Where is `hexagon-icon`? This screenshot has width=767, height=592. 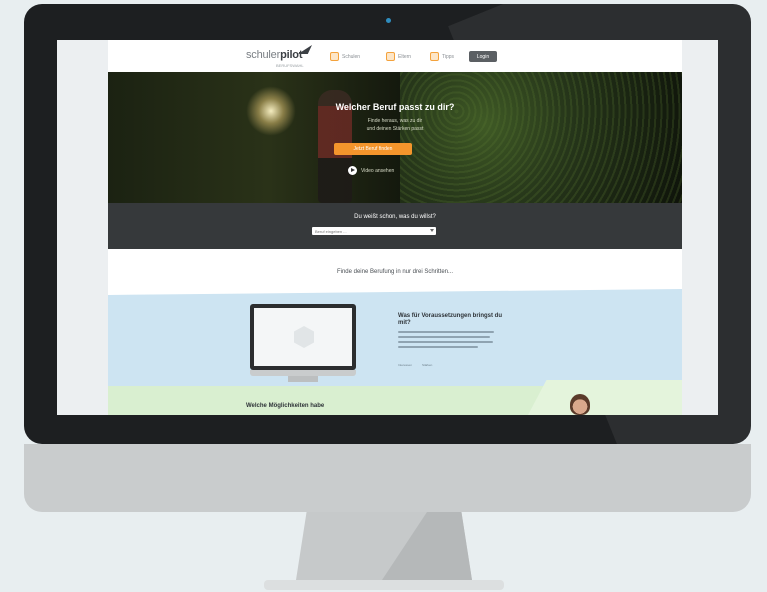
hexagon-icon is located at coordinates (304, 337).